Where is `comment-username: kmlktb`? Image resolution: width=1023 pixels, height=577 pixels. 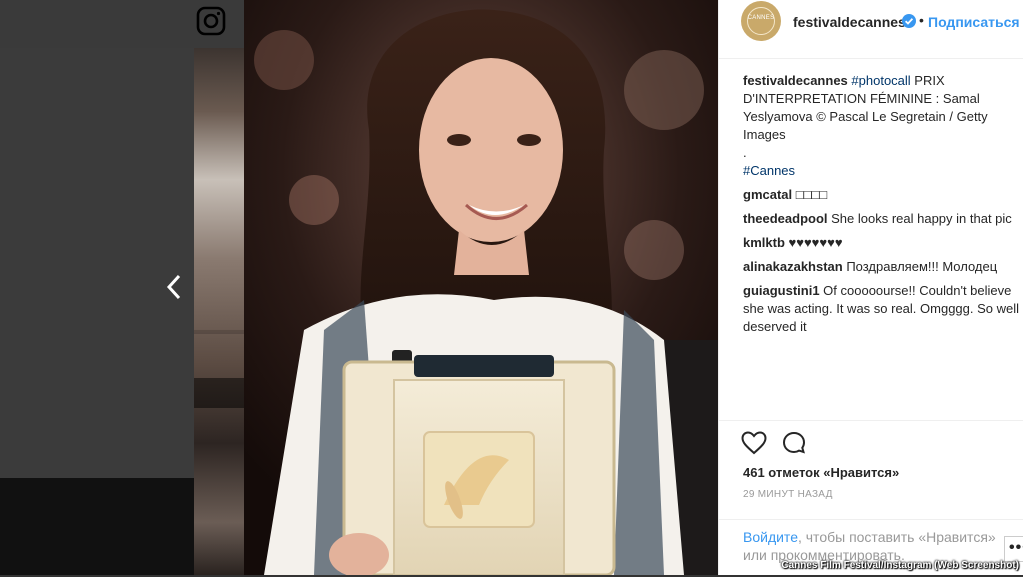 comment-username: kmlktb is located at coordinates (764, 242).